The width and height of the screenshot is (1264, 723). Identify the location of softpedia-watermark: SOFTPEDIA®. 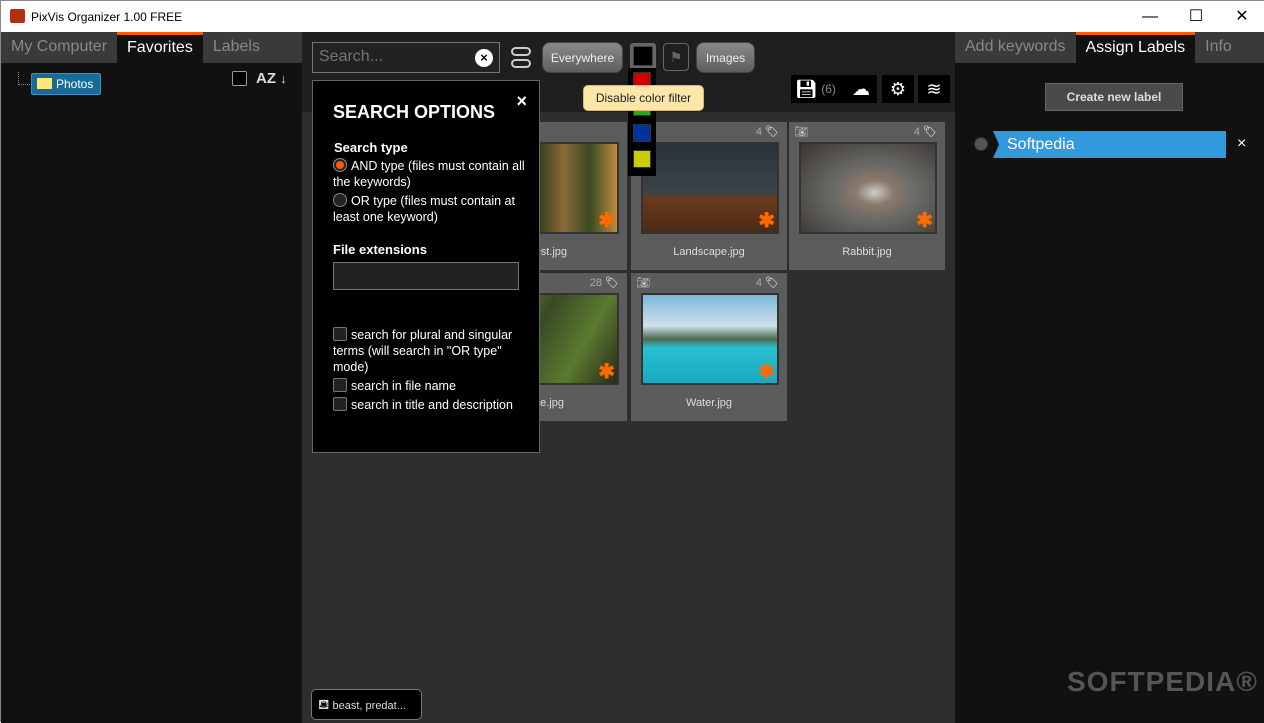
(1162, 681).